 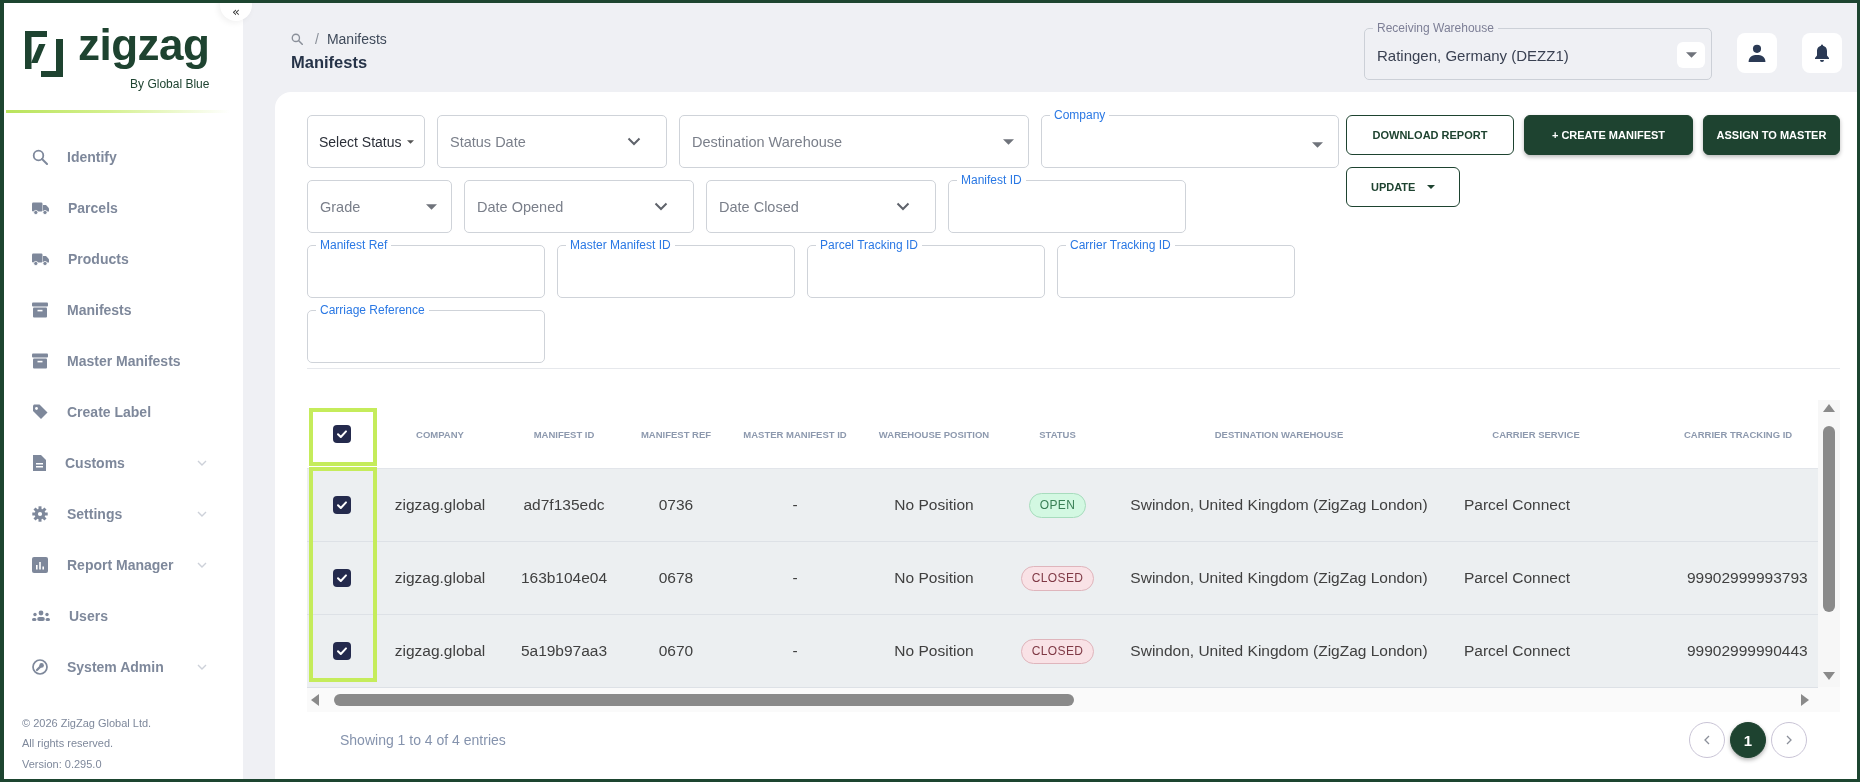 What do you see at coordinates (1608, 135) in the screenshot?
I see `action-button: + CREATE MANIFEST` at bounding box center [1608, 135].